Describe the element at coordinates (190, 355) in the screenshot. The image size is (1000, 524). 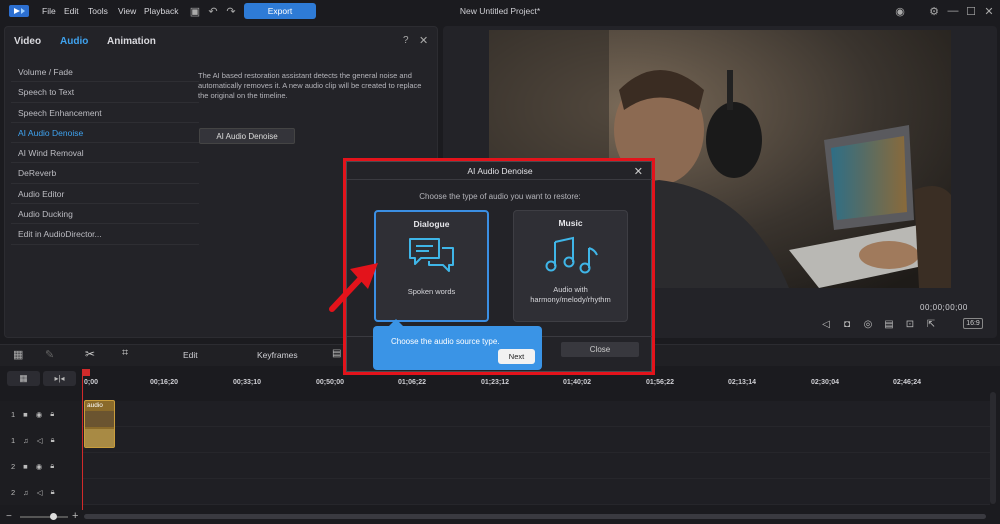
I see `edit-button: Edit` at that location.